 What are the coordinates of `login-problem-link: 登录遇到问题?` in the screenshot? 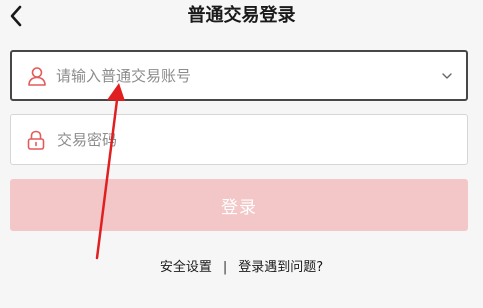 It's located at (280, 267).